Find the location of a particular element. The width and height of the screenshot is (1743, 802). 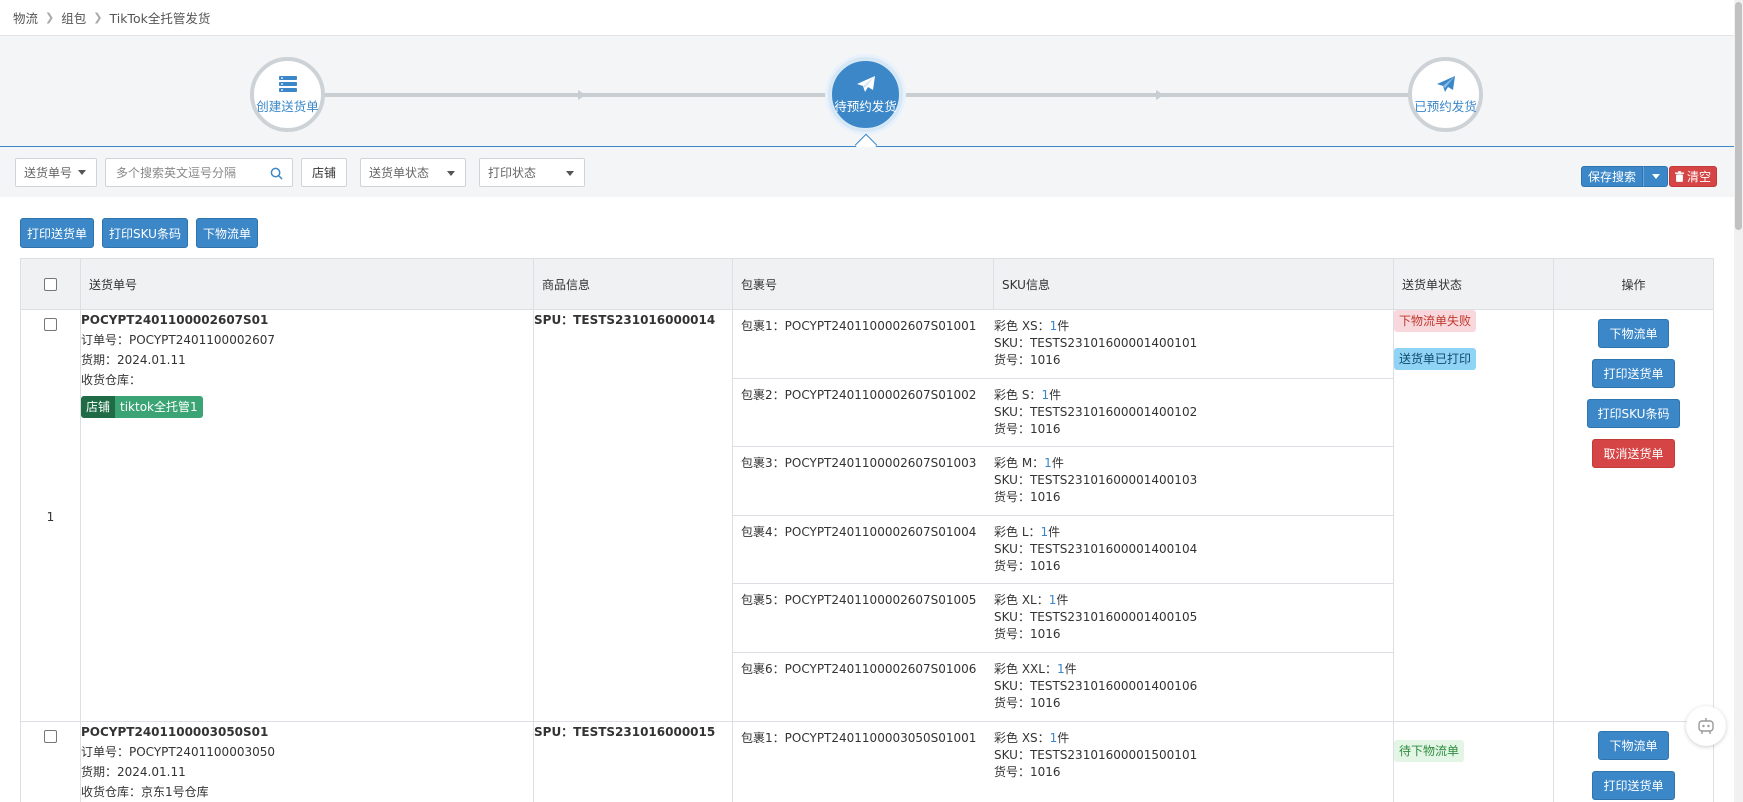

arrow-right-icon is located at coordinates (1160, 95).